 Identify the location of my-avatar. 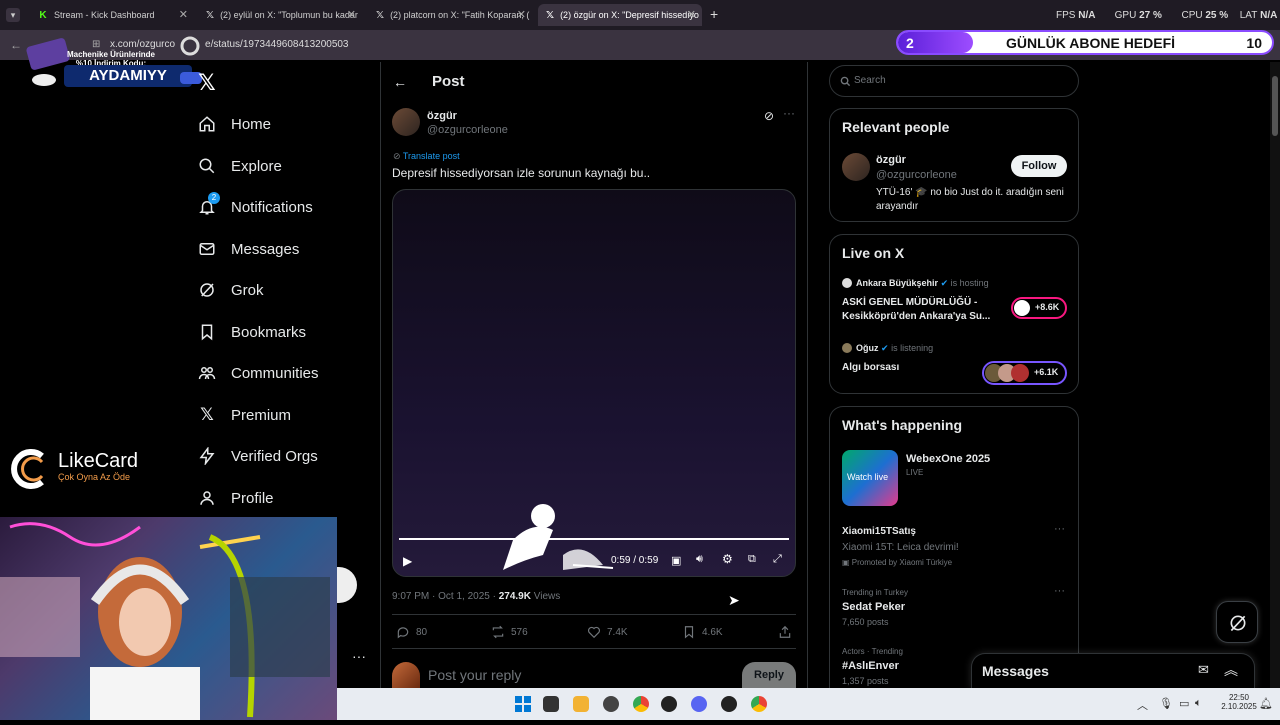
(406, 675).